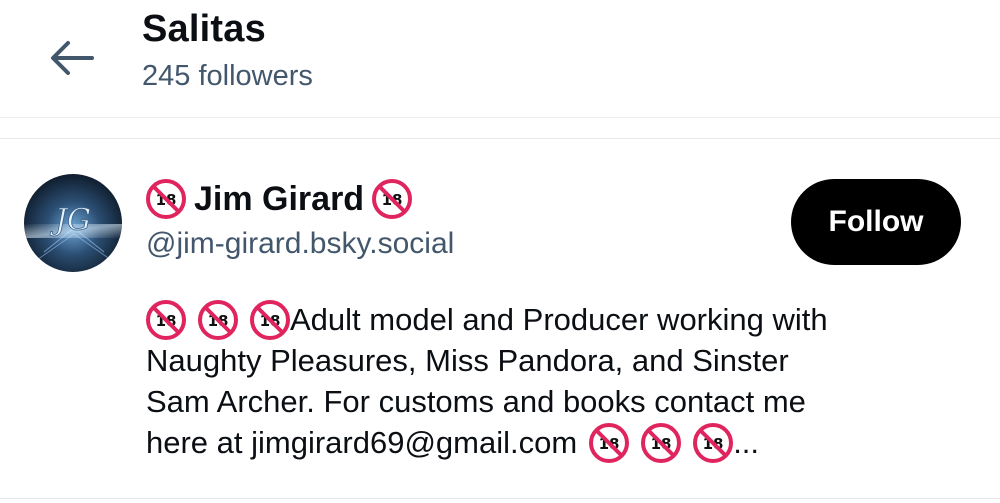 The width and height of the screenshot is (1000, 503). I want to click on display-name-line: 18 Jim Girard 18, so click(279, 199).